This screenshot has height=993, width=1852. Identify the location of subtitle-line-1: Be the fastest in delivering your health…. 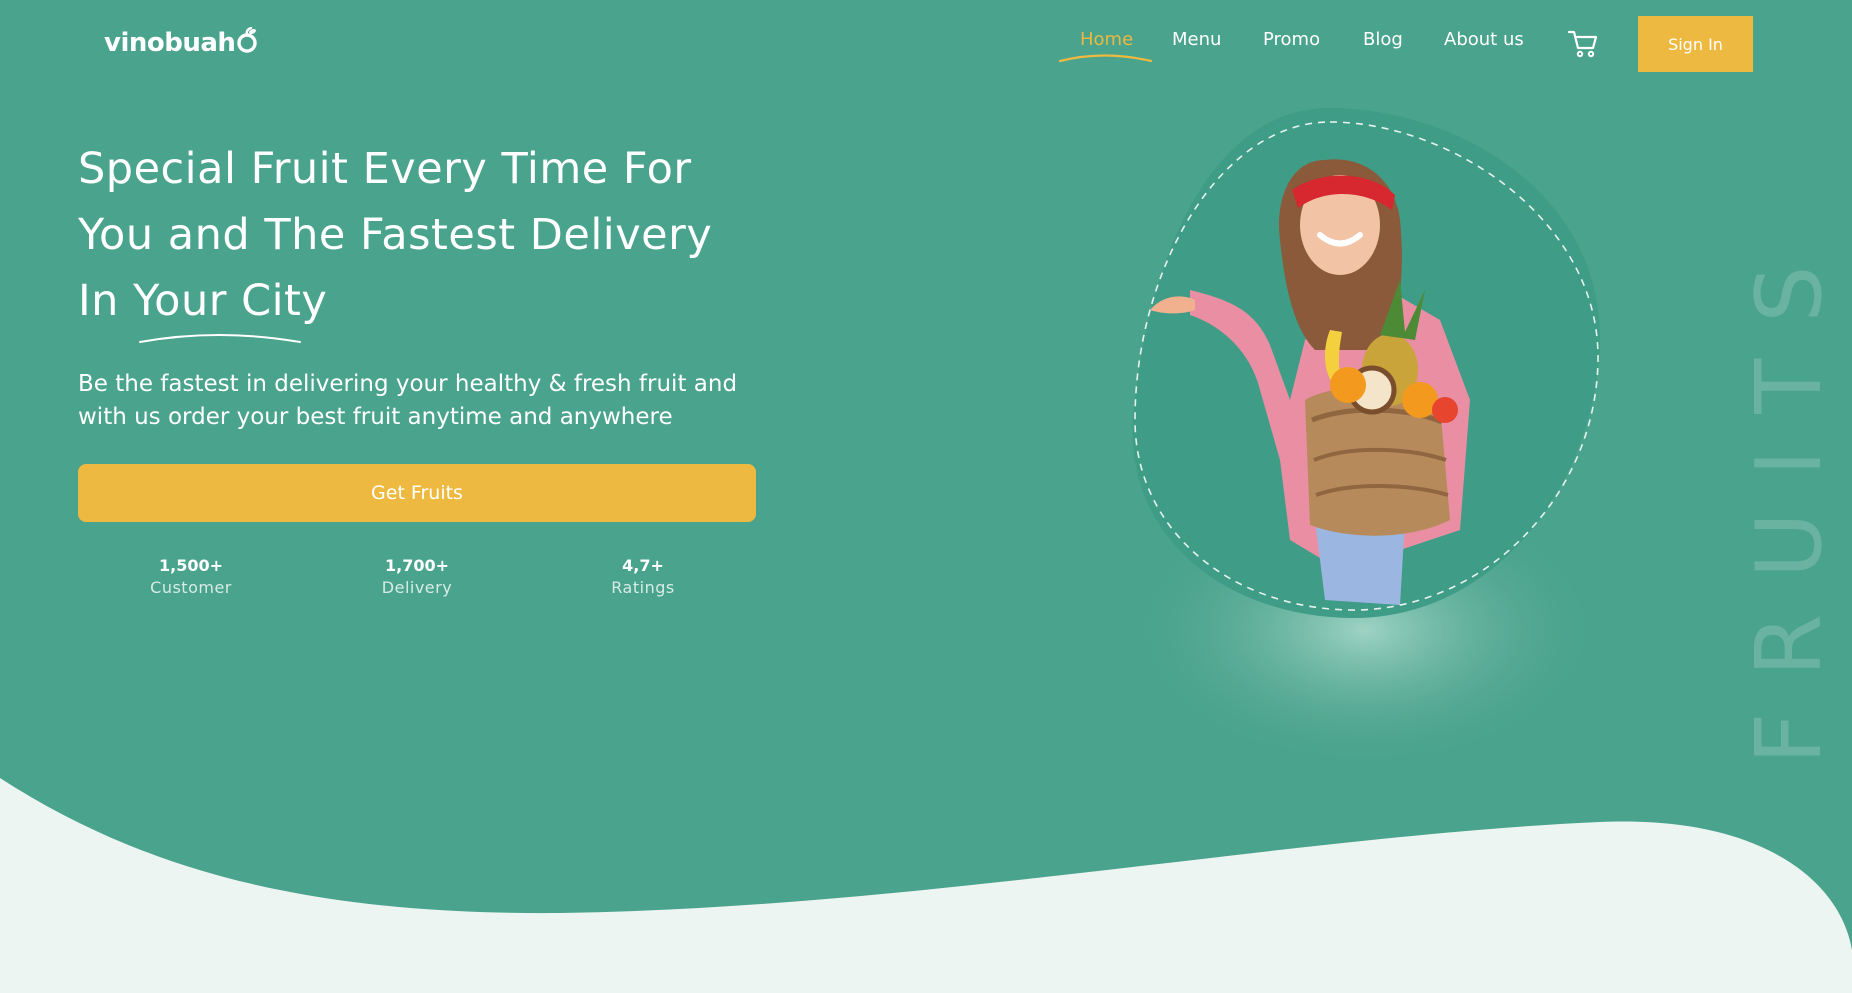
(408, 384).